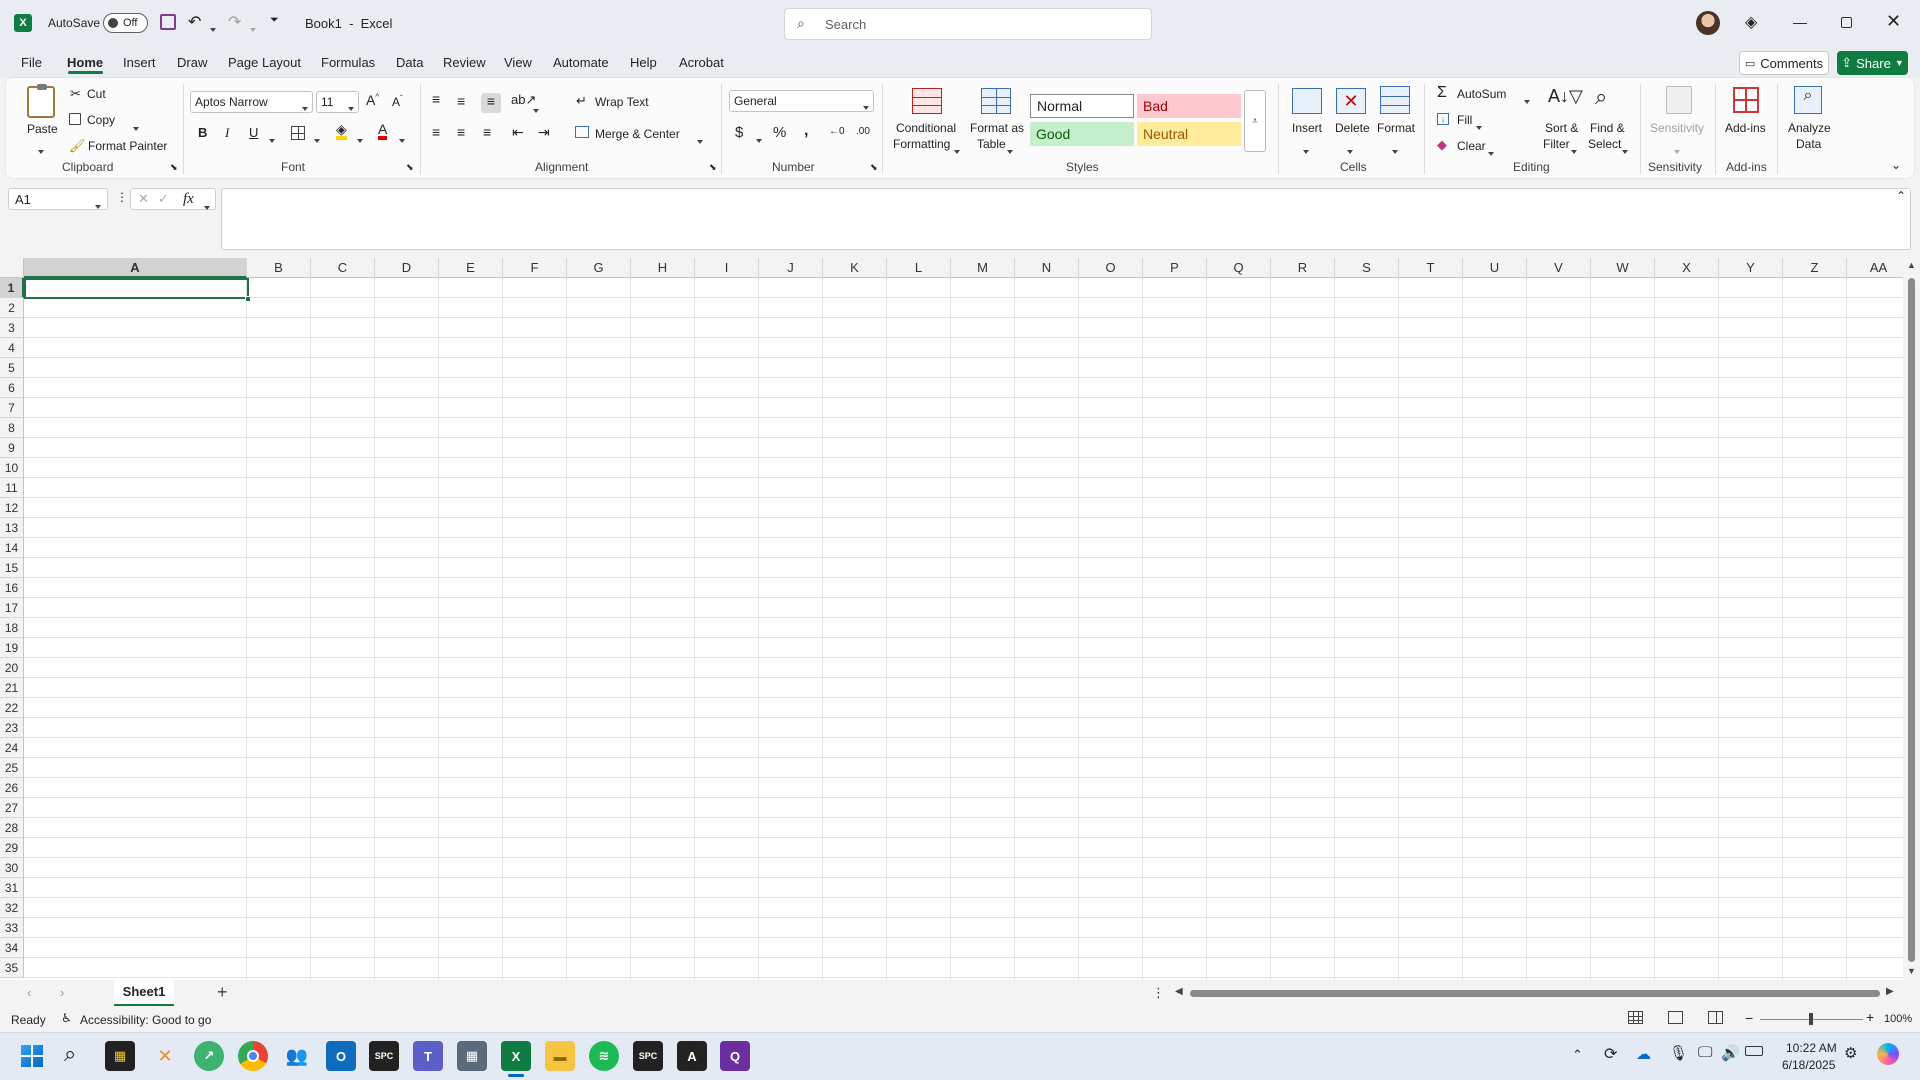 This screenshot has height=1080, width=1920. Describe the element at coordinates (1911, 971) in the screenshot. I see `scroll-down-icon: ▼` at that location.